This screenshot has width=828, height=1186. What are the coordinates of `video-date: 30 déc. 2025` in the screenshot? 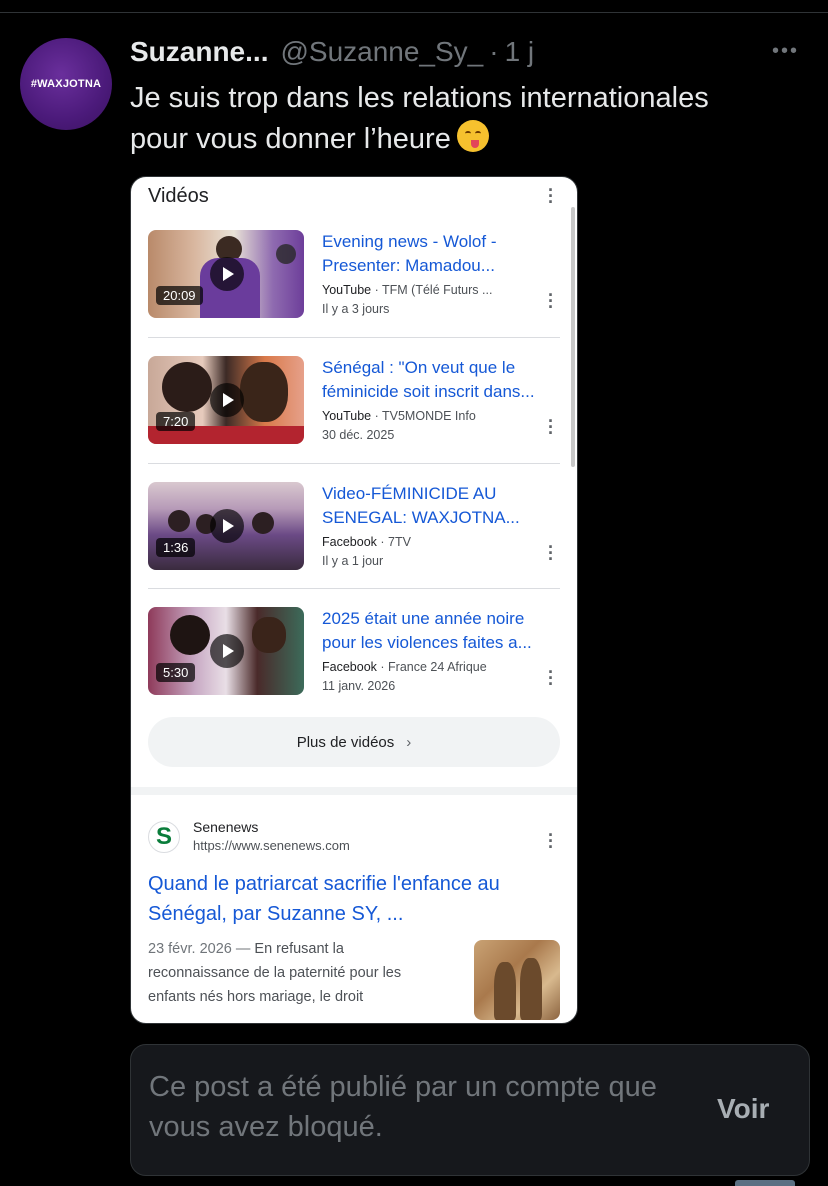 It's located at (358, 435).